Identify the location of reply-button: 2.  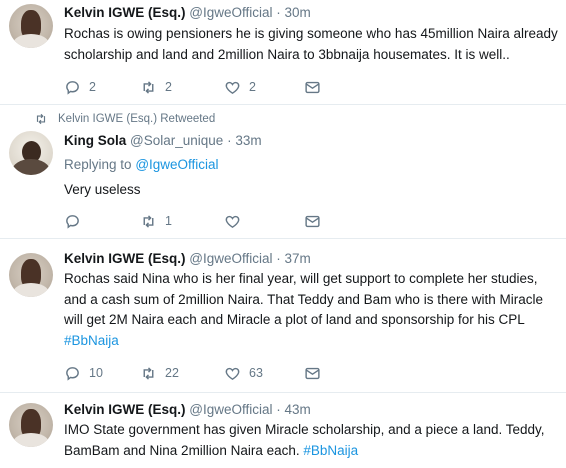
(80, 87).